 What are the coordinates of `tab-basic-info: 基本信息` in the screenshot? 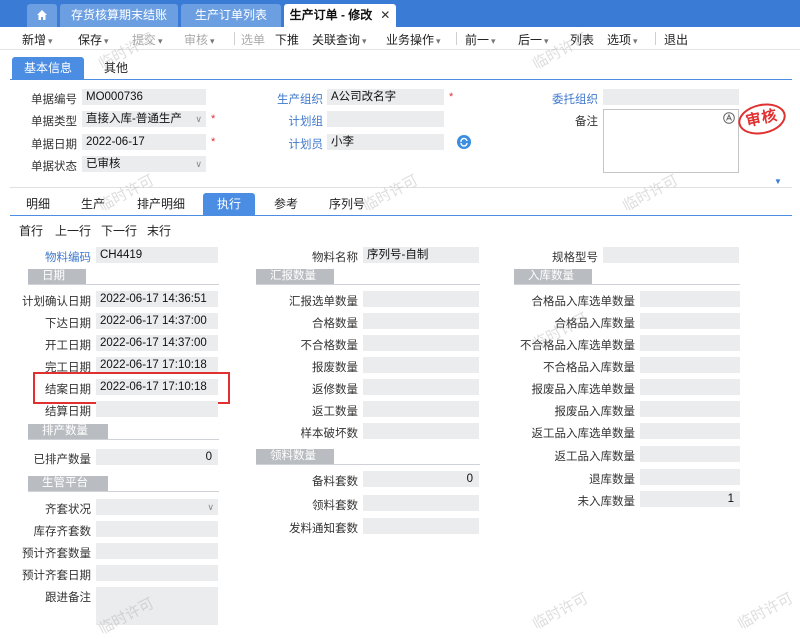 It's located at (48, 68).